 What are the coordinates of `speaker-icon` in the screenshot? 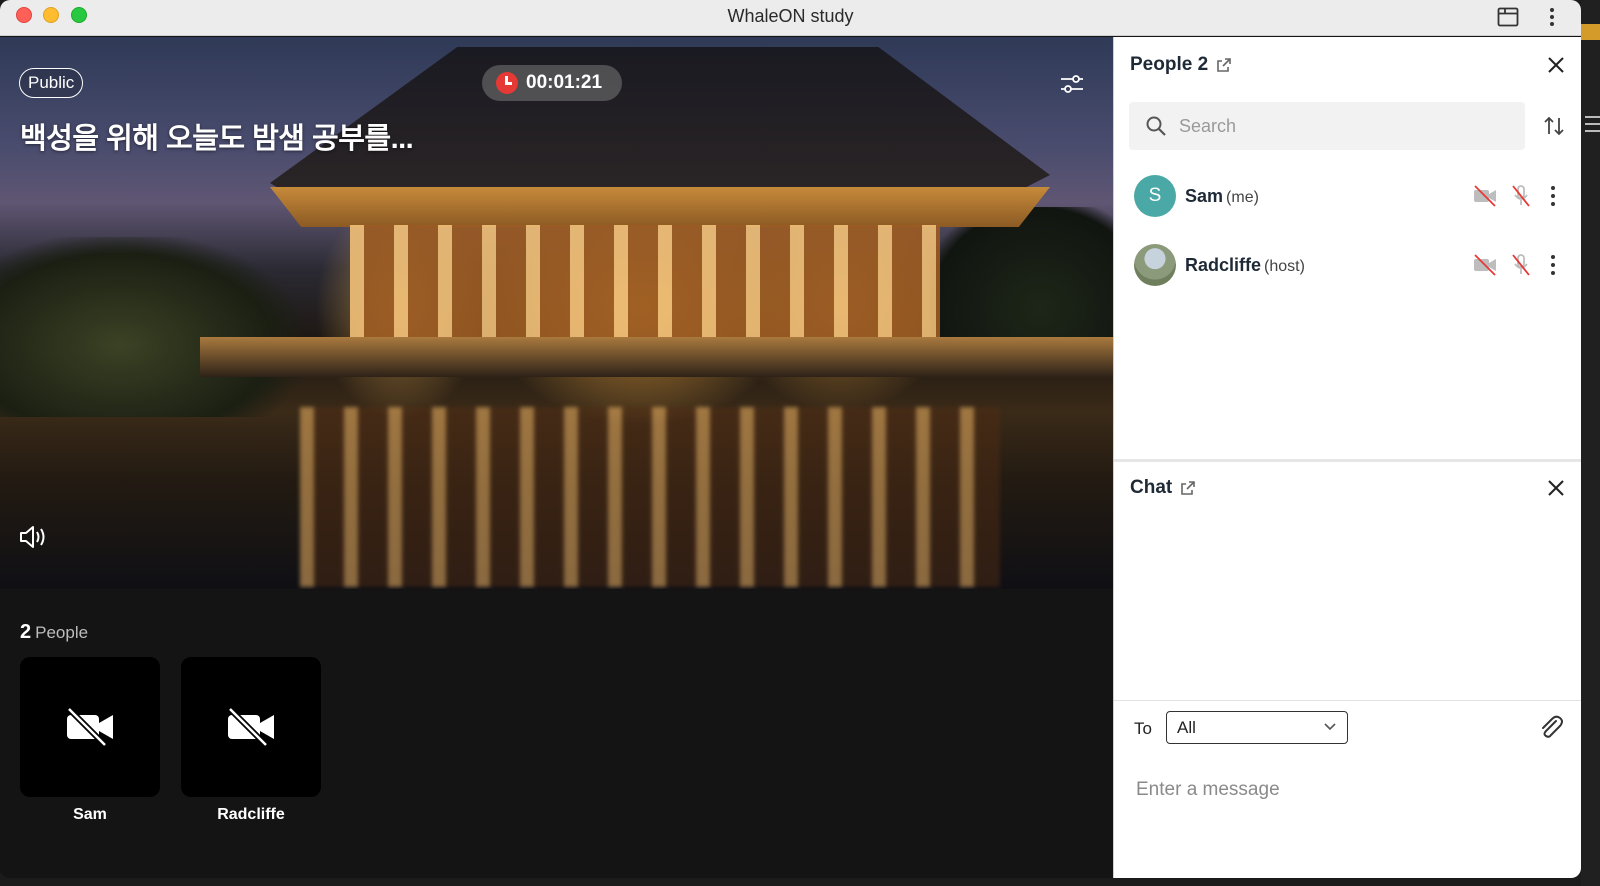 It's located at (34, 537).